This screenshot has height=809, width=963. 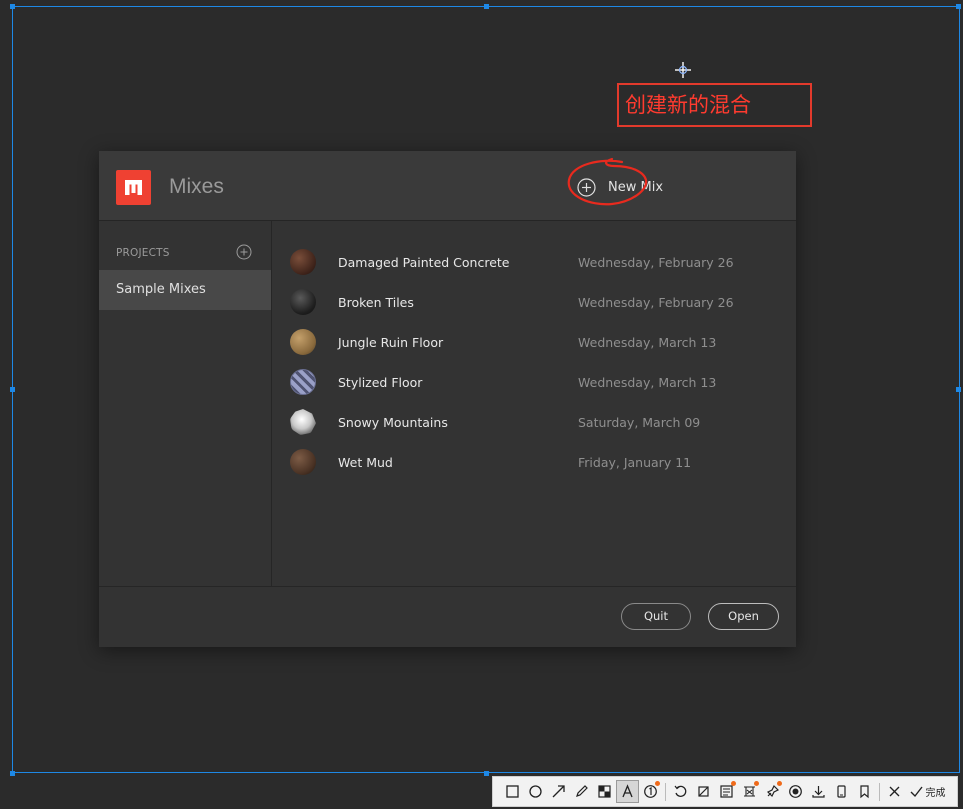 I want to click on crop-tool, so click(x=703, y=791).